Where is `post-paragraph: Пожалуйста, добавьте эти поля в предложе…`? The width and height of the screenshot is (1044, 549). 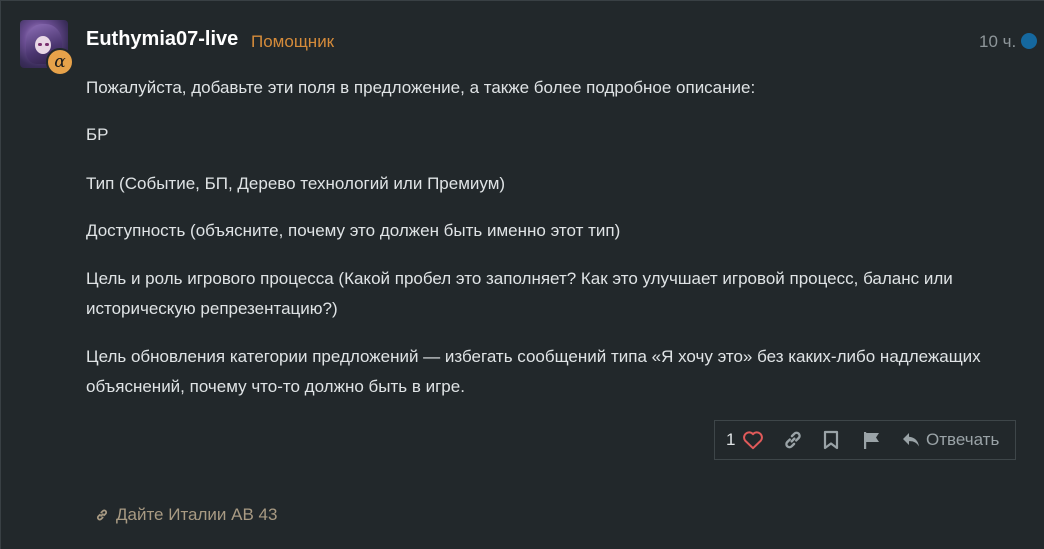
post-paragraph: Пожалуйста, добавьте эти поля в предложе… is located at coordinates (421, 87).